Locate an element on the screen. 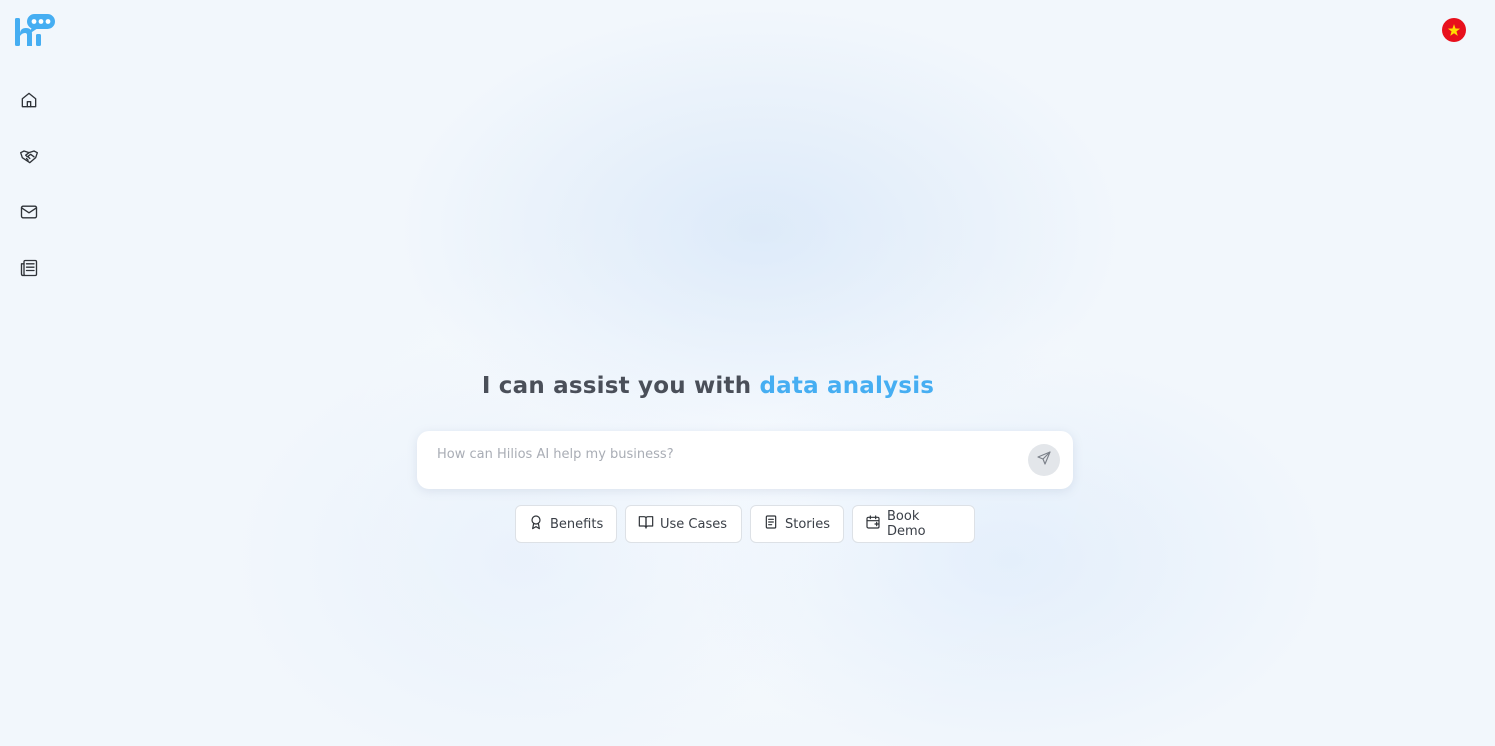  stories-label: Stories is located at coordinates (808, 524).